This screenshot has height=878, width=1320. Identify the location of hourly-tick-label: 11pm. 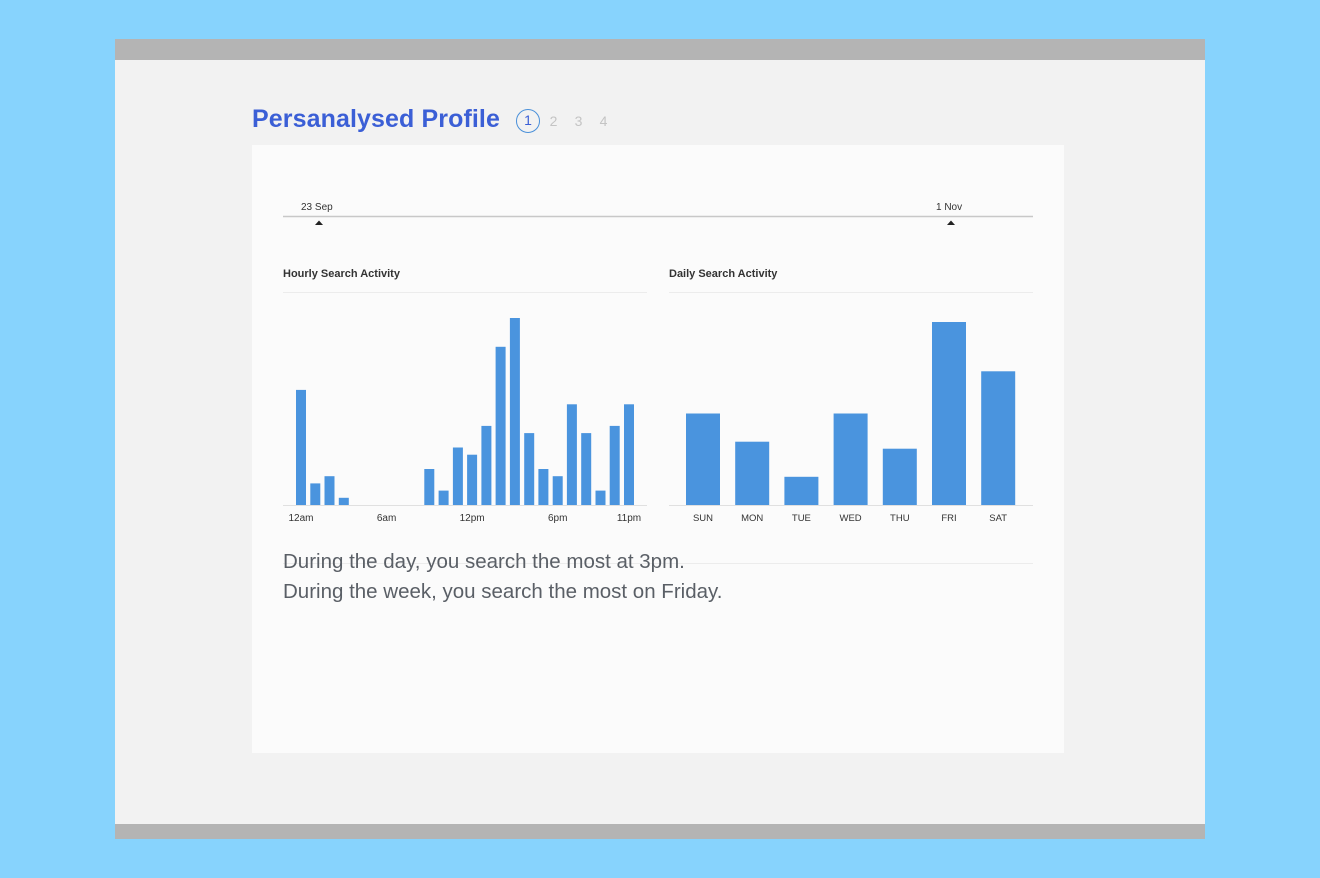
(629, 518).